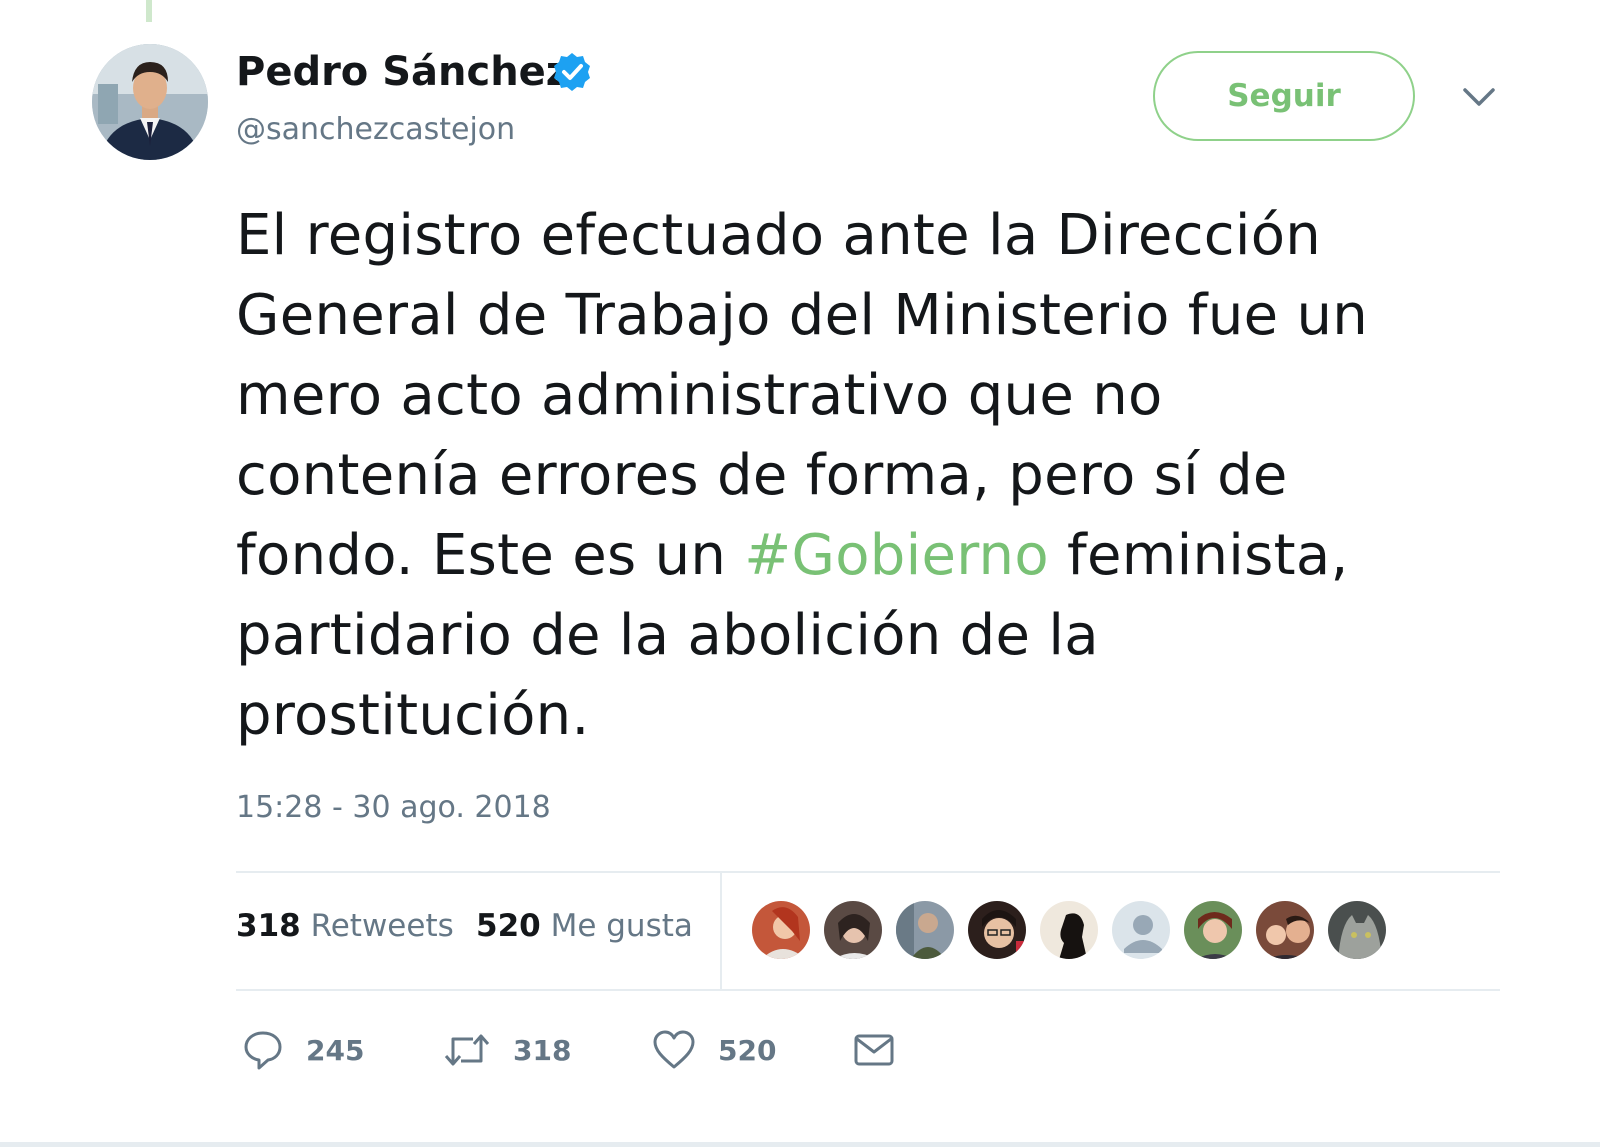 This screenshot has width=1600, height=1147. I want to click on direct-message-button, so click(874, 1050).